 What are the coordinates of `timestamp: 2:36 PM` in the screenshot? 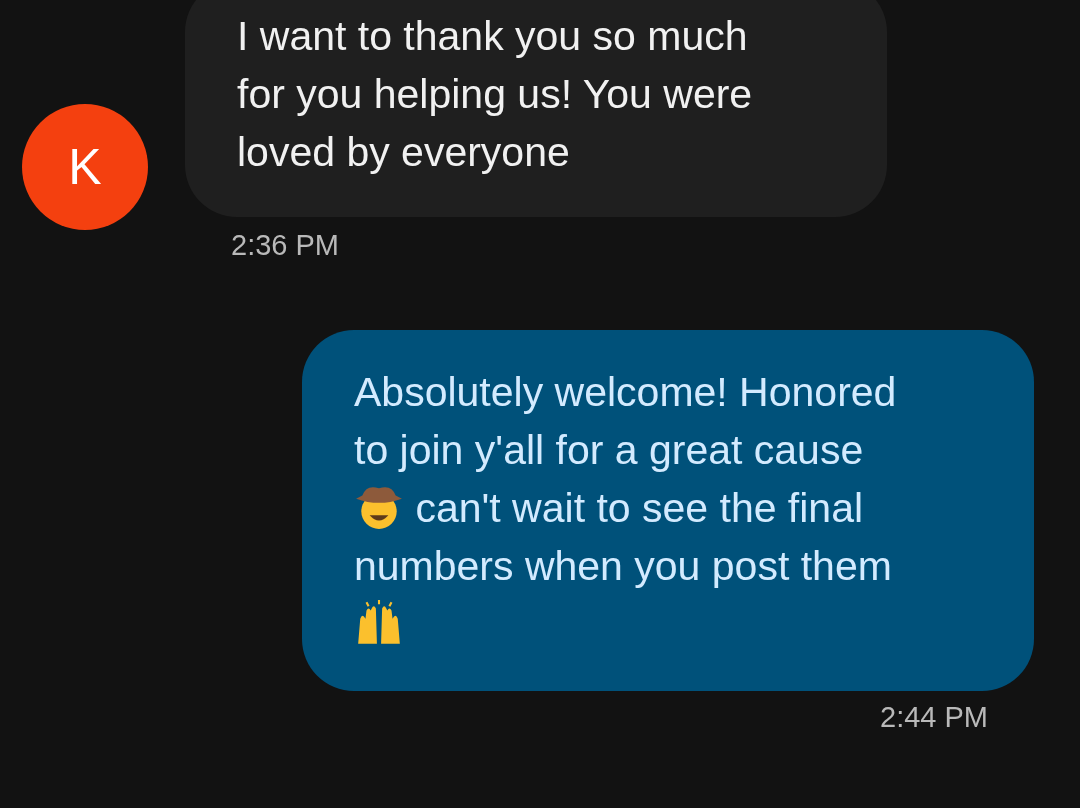 It's located at (285, 245).